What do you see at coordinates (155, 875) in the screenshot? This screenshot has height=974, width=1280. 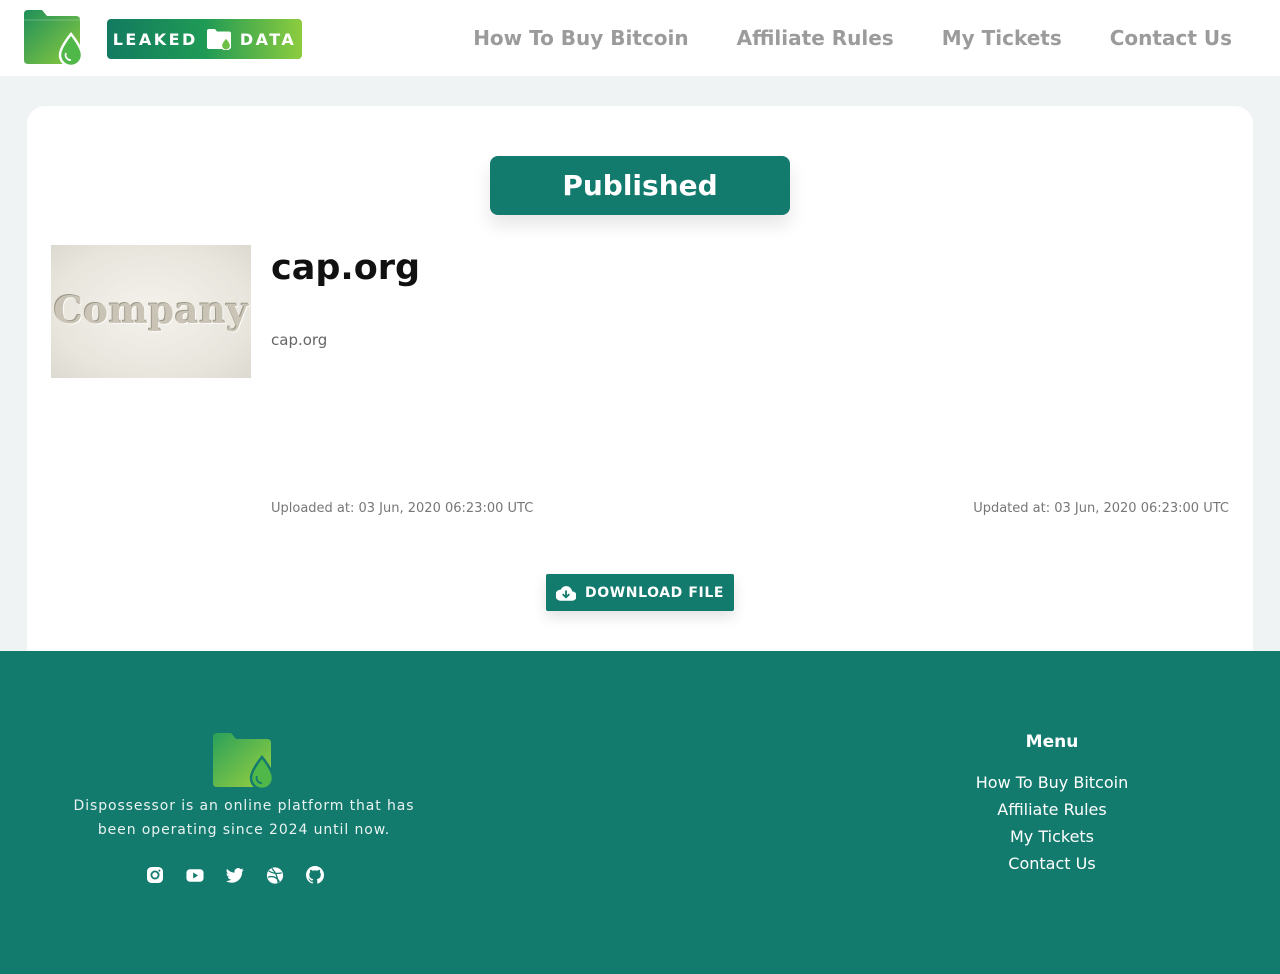 I see `instagram-icon` at bounding box center [155, 875].